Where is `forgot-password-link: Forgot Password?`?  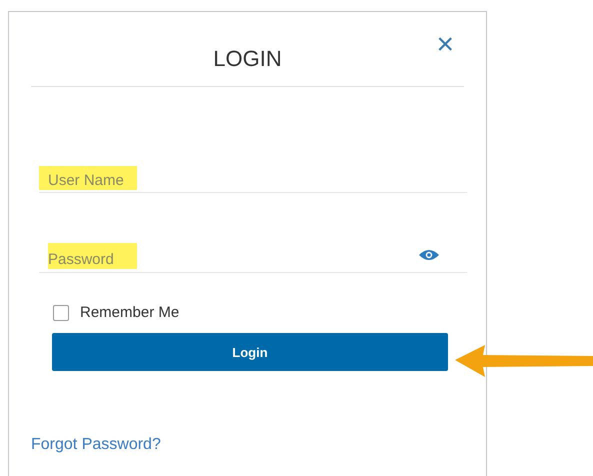 forgot-password-link: Forgot Password? is located at coordinates (96, 445).